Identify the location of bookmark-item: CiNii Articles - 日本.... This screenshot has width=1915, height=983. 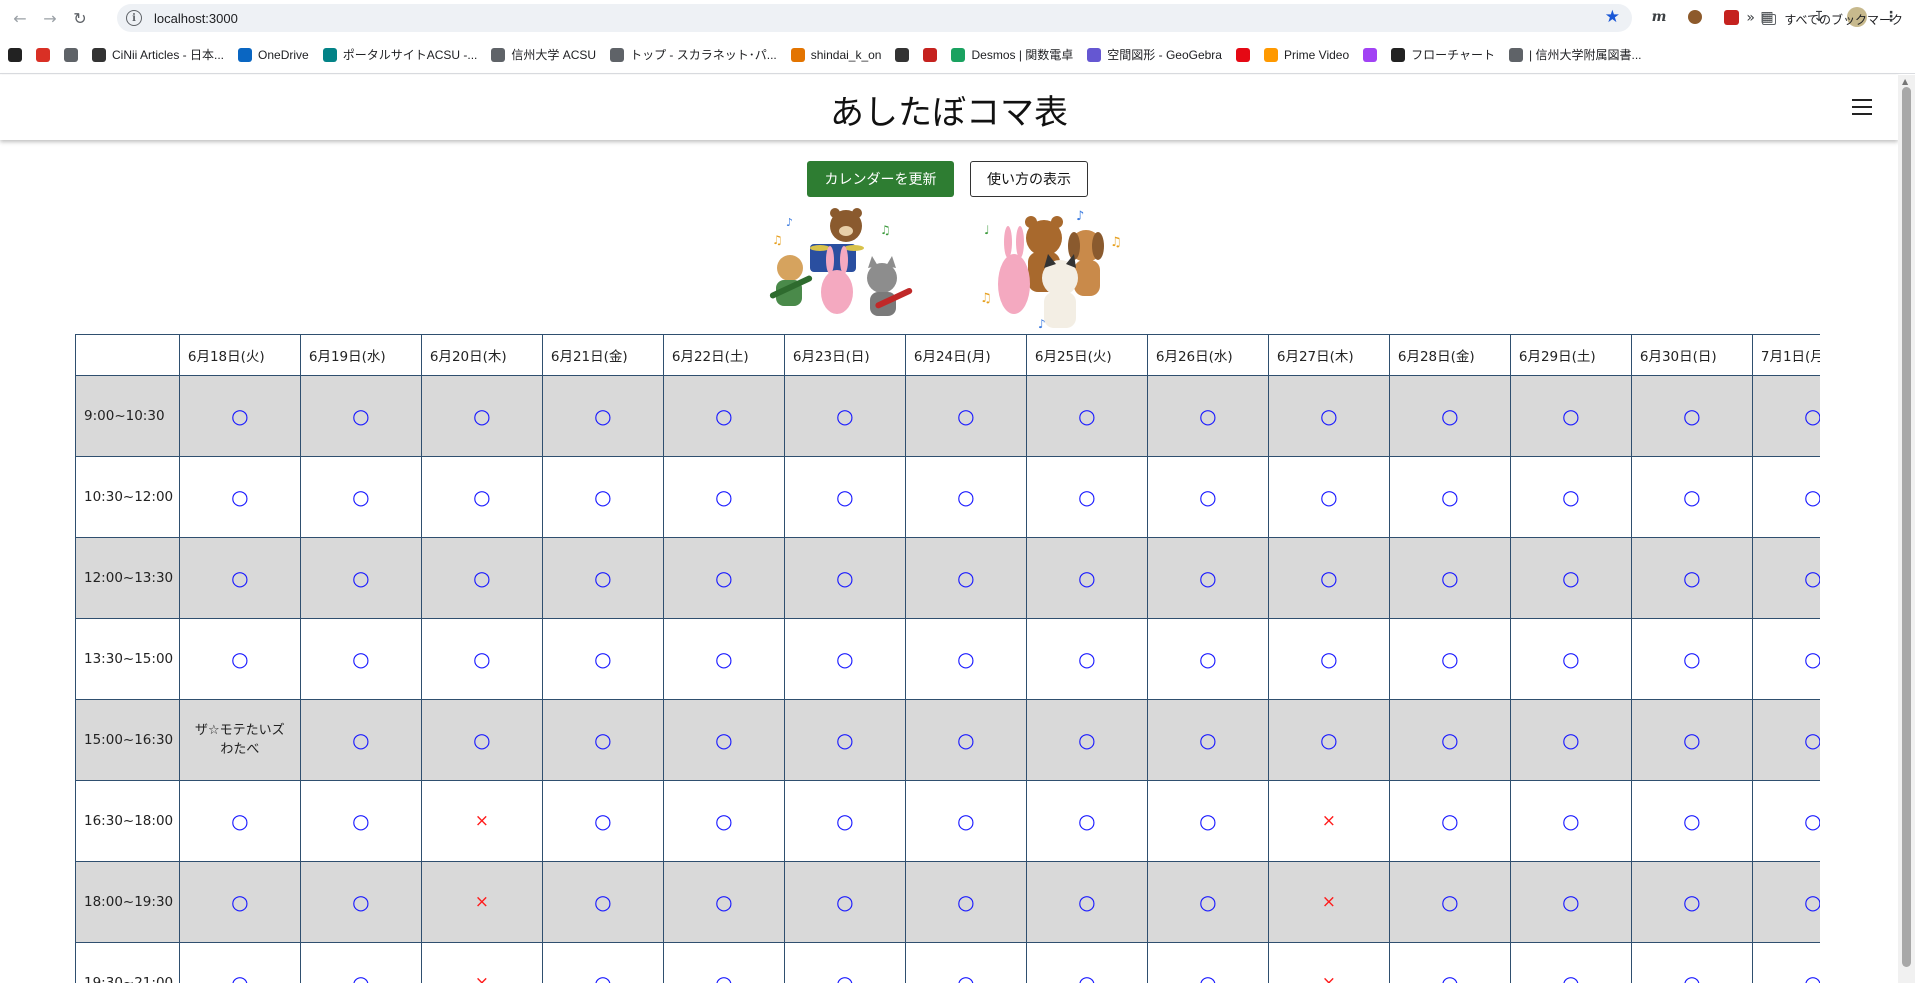
(158, 54).